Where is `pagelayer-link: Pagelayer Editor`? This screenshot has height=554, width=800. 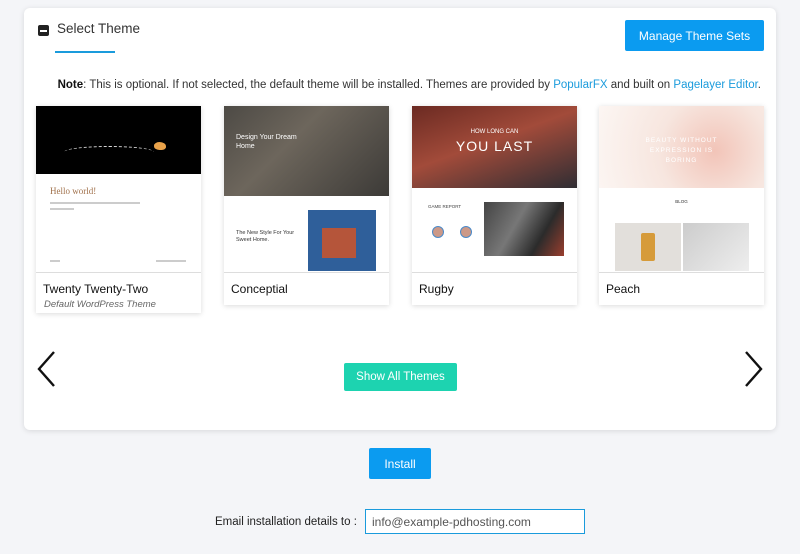 pagelayer-link: Pagelayer Editor is located at coordinates (715, 85).